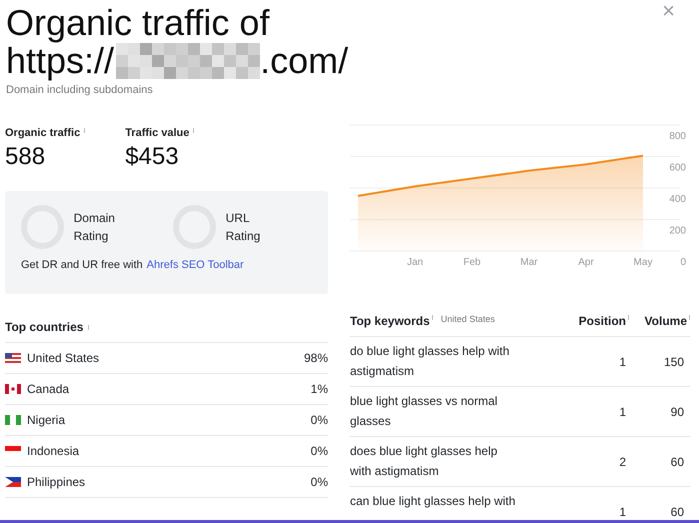 This screenshot has width=699, height=523. Describe the element at coordinates (430, 361) in the screenshot. I see `keyword-text: do blue light glasses help with astigmatism` at that location.